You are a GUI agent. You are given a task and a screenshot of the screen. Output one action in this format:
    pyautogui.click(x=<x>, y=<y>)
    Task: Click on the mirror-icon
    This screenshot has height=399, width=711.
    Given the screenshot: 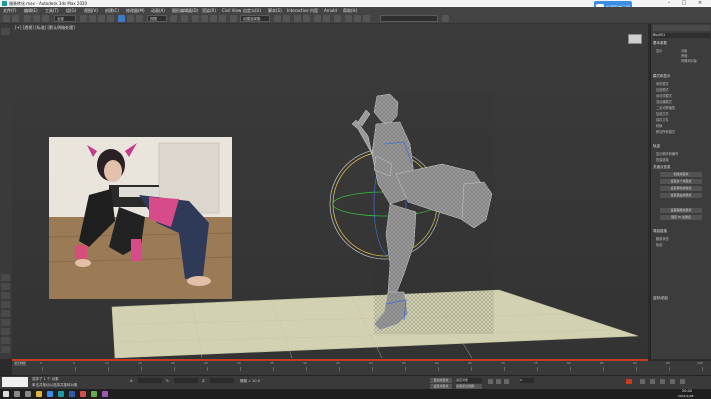 What is the action you would take?
    pyautogui.click(x=277, y=18)
    